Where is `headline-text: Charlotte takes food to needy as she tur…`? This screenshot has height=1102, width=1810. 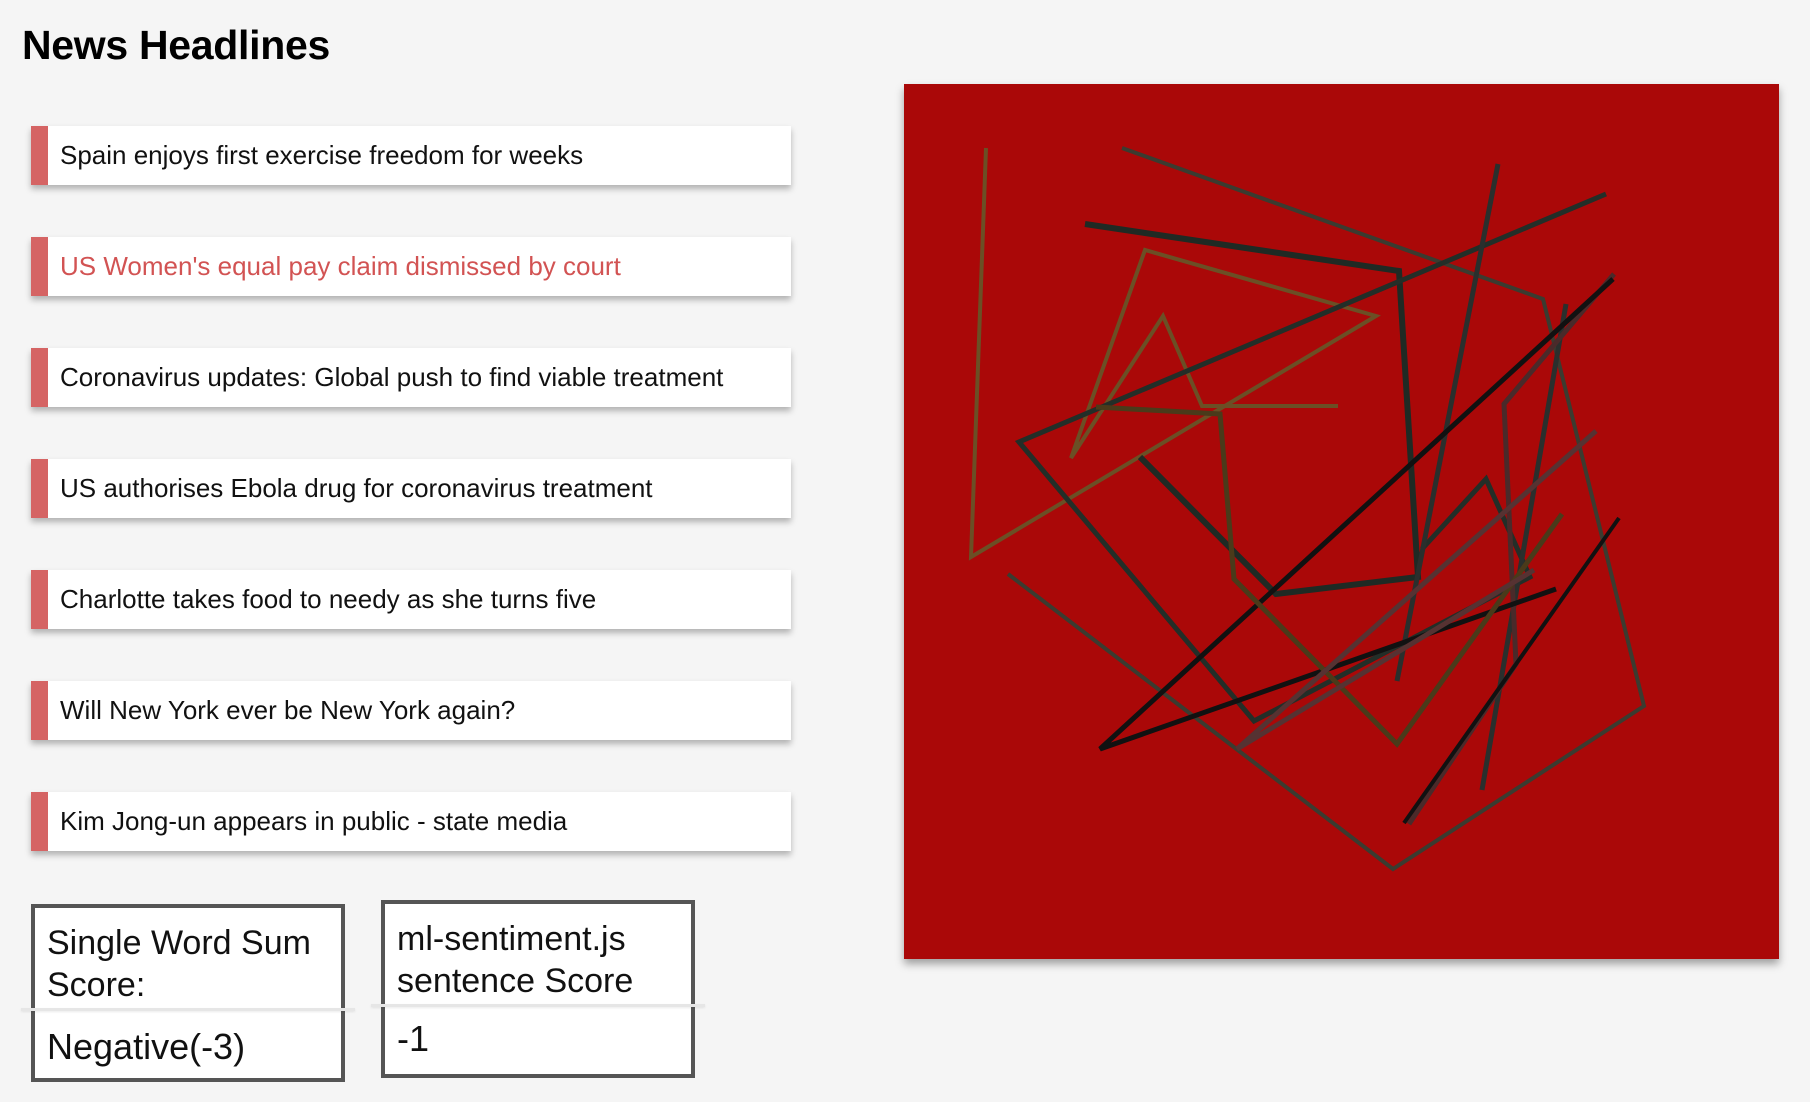
headline-text: Charlotte takes food to needy as she tur… is located at coordinates (328, 599).